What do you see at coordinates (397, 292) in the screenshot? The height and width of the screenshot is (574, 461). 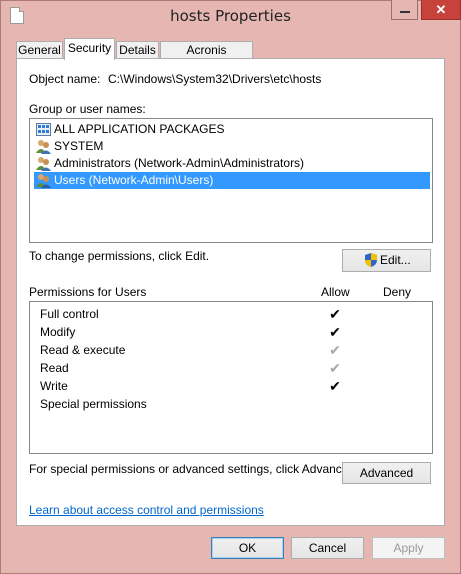 I see `deny-column-header: Deny` at bounding box center [397, 292].